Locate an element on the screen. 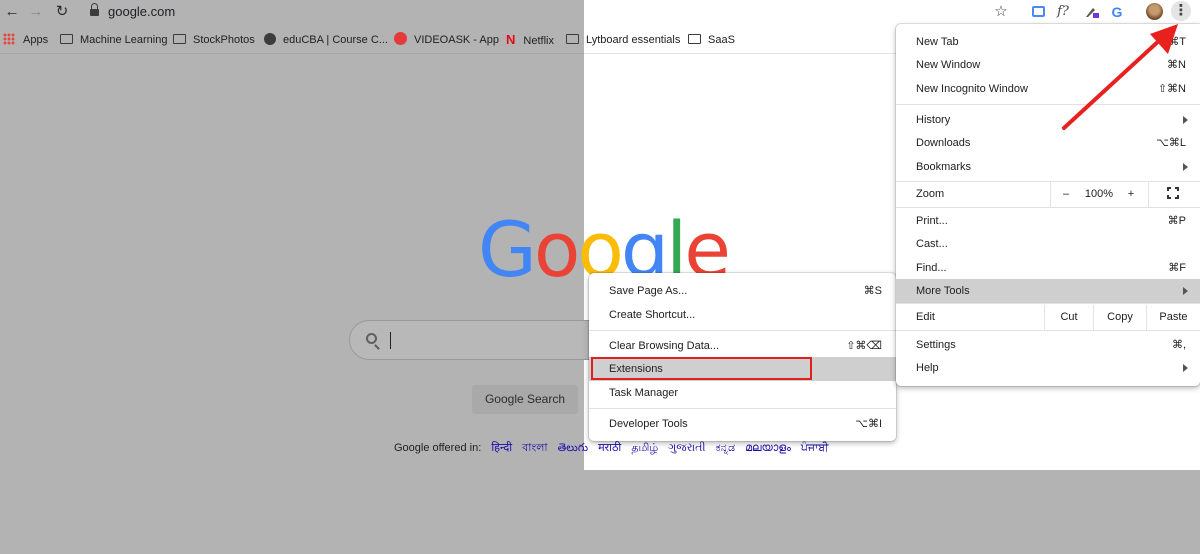 The height and width of the screenshot is (554, 1200). menu-item-find: Find... ⌘F is located at coordinates (1048, 268).